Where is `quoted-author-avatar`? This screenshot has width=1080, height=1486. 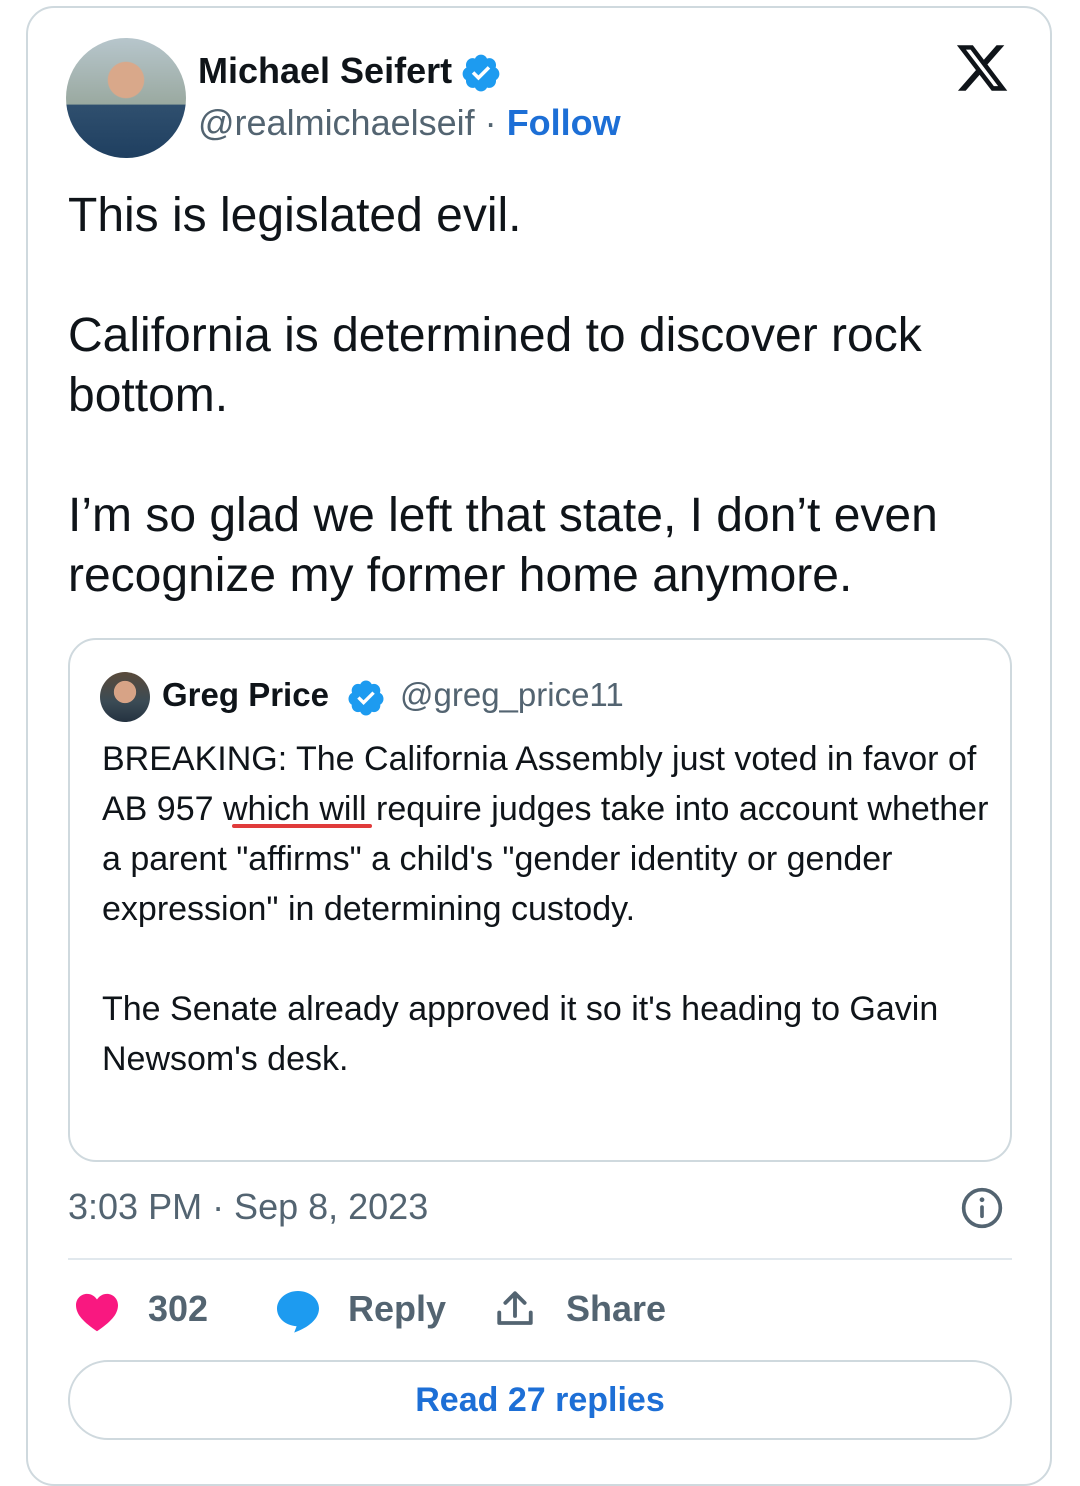 quoted-author-avatar is located at coordinates (125, 697).